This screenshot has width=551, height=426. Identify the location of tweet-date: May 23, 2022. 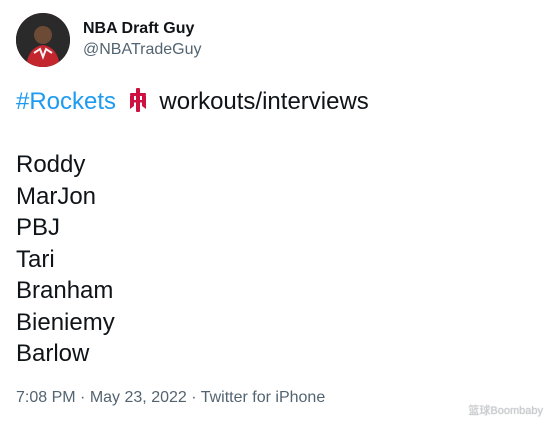
(138, 397).